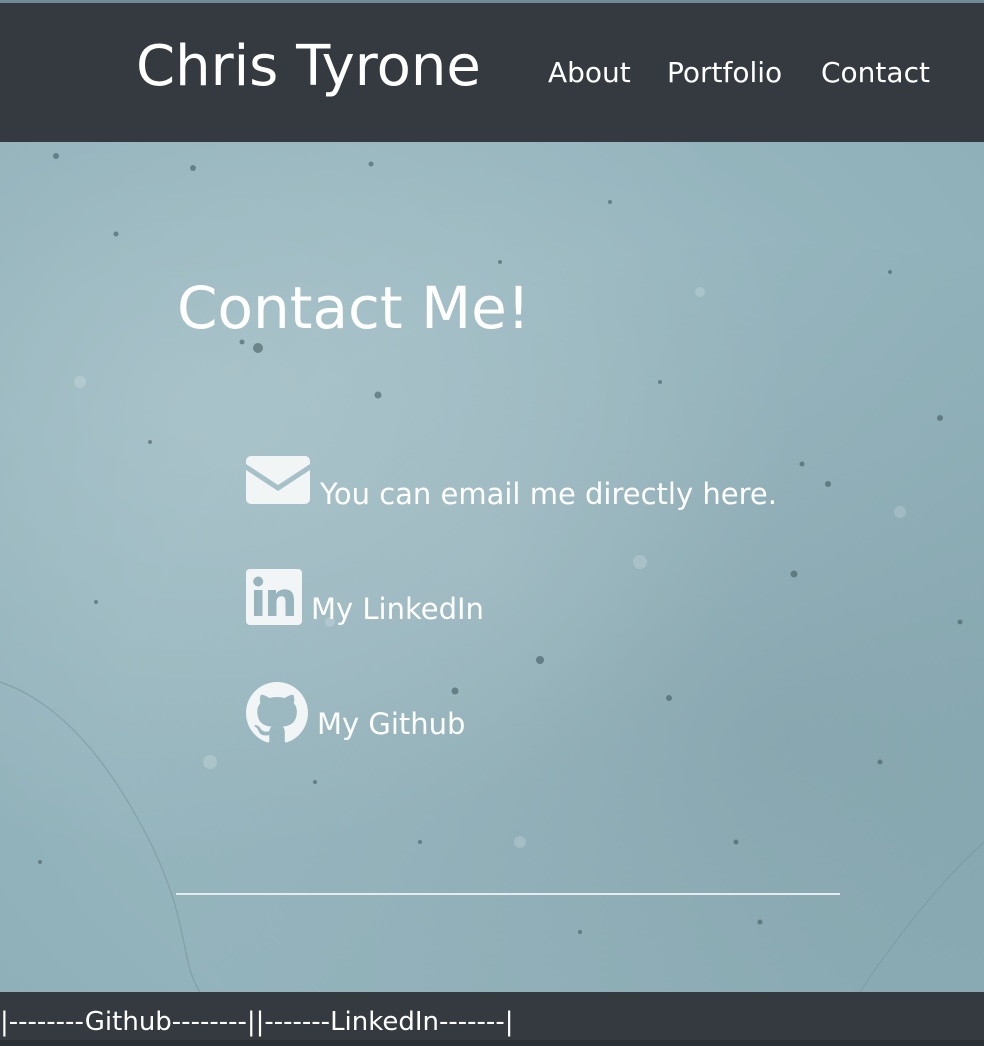  I want to click on footer-github-link: --------Github--------, so click(128, 1022).